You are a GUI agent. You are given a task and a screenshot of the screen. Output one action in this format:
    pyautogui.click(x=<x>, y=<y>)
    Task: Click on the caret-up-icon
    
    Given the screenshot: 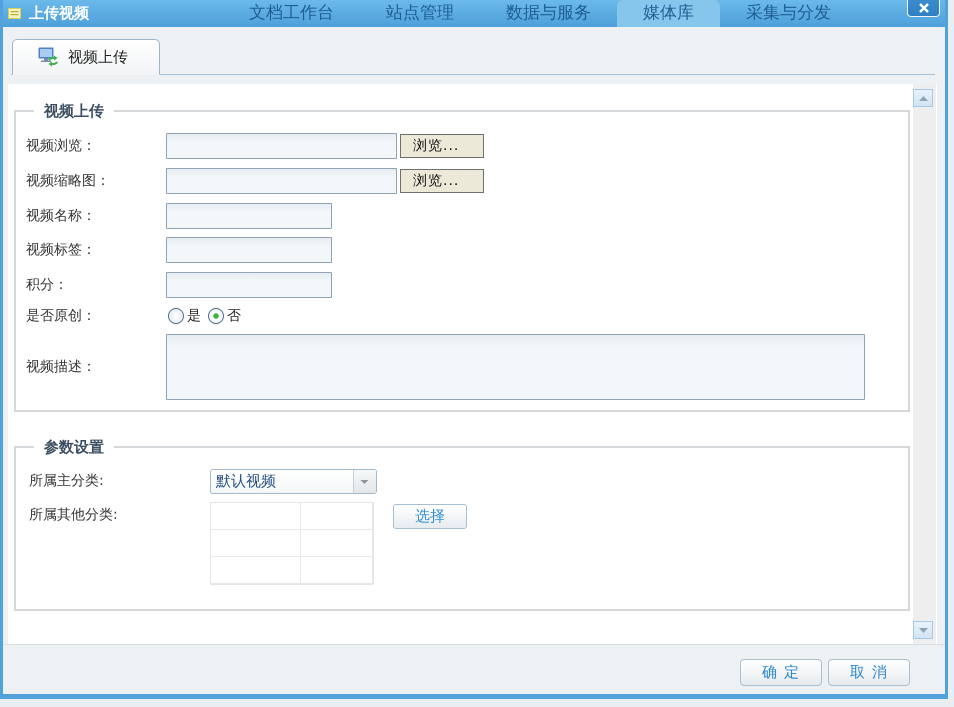 What is the action you would take?
    pyautogui.click(x=923, y=98)
    